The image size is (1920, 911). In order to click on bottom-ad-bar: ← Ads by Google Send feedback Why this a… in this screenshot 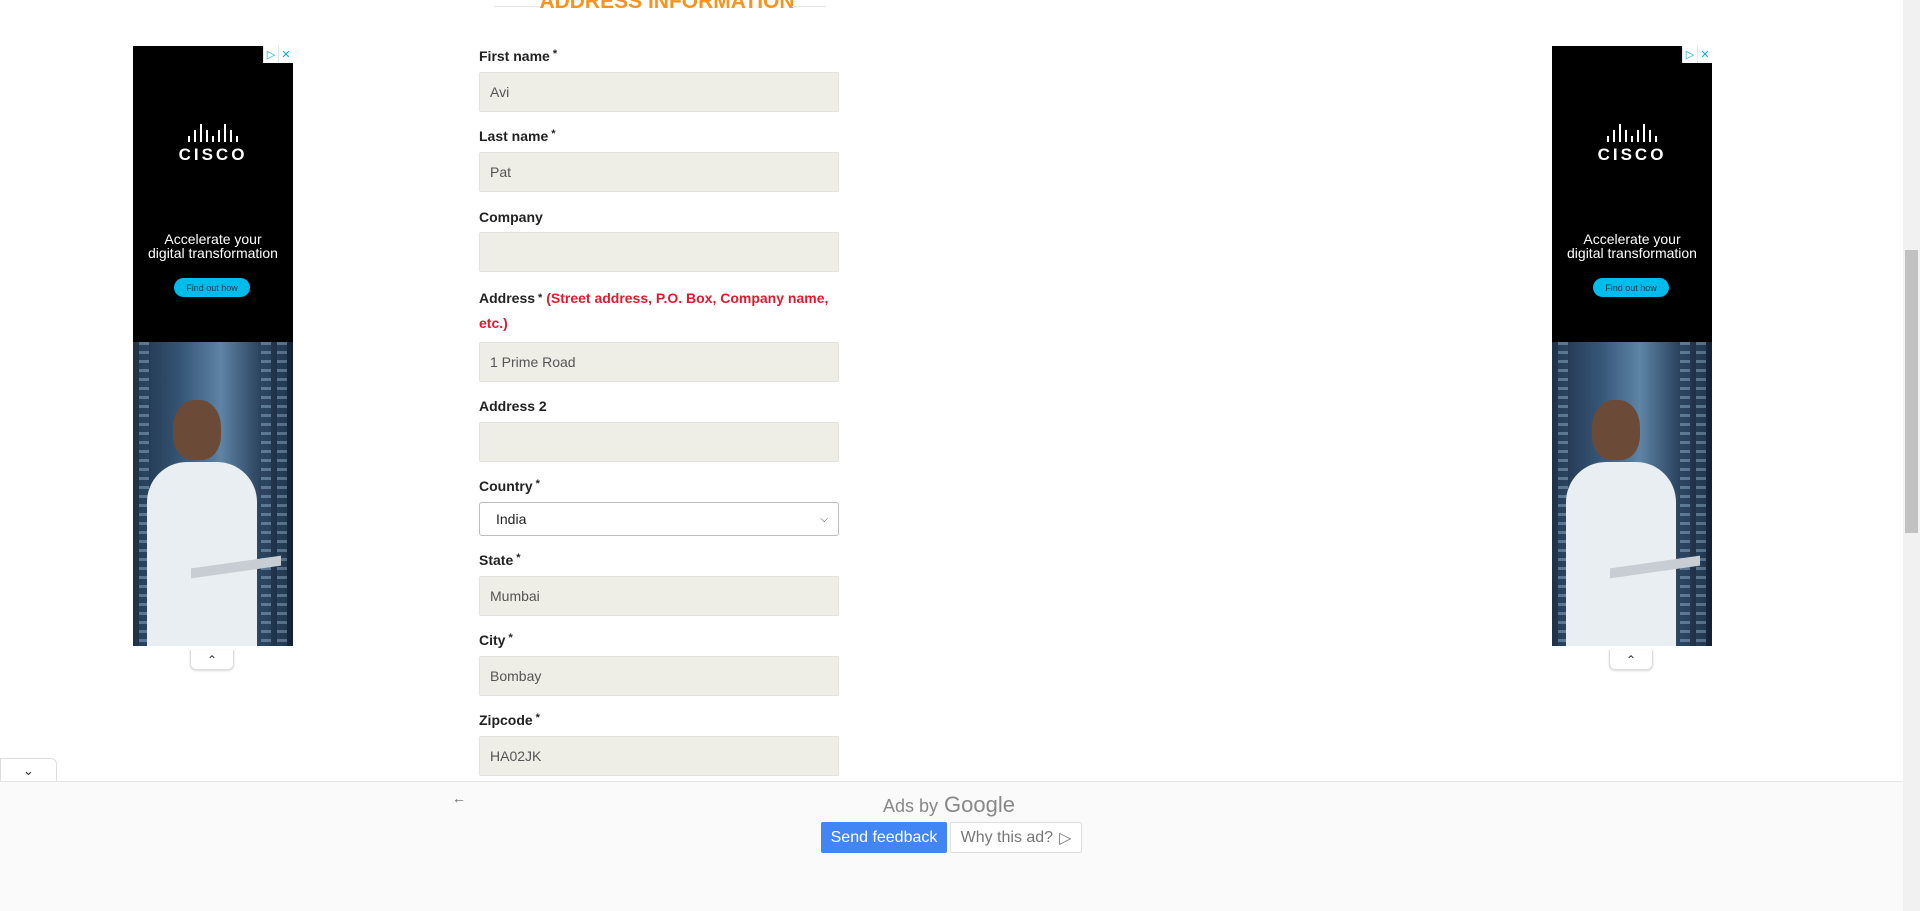, I will do `click(951, 846)`.